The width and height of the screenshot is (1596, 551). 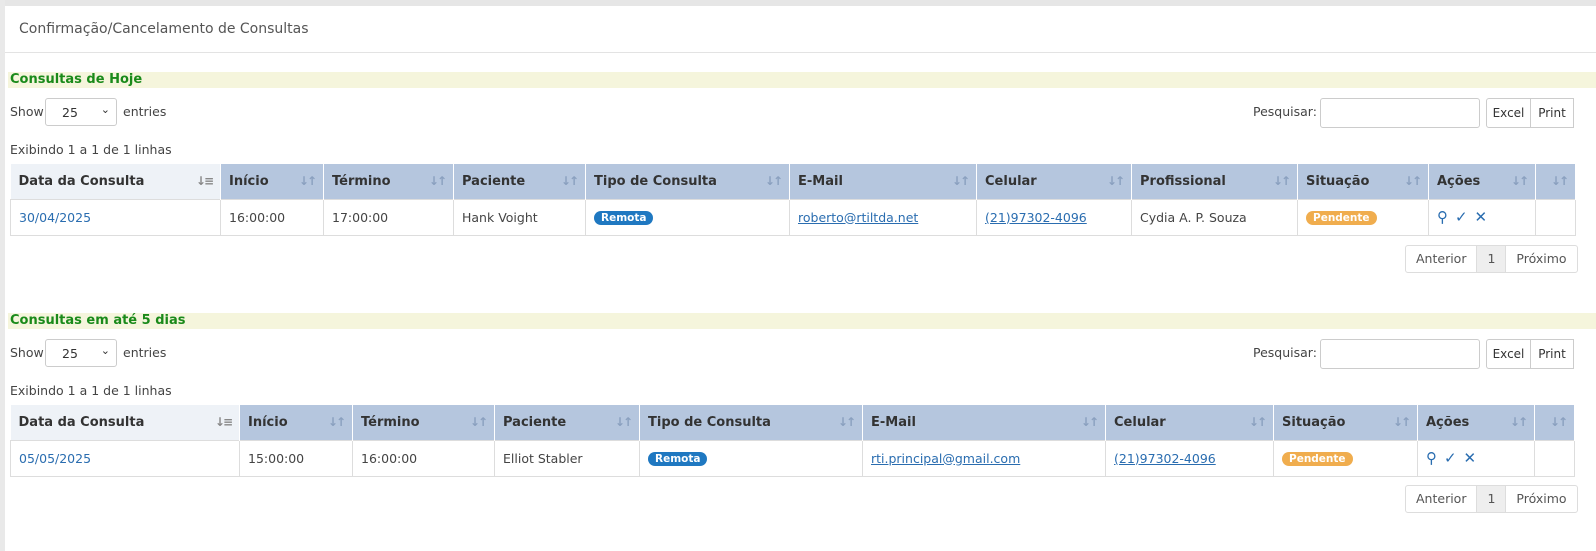 I want to click on date-link: 30/04/2025, so click(x=55, y=217).